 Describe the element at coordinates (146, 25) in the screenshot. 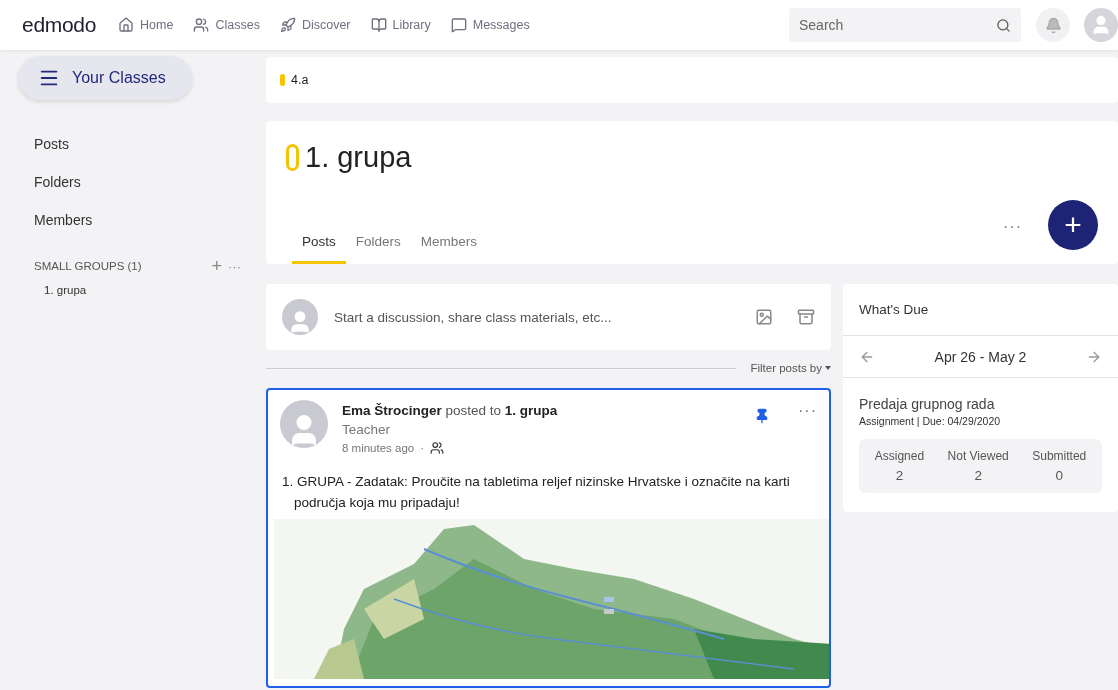

I see `nav-link: Home` at that location.